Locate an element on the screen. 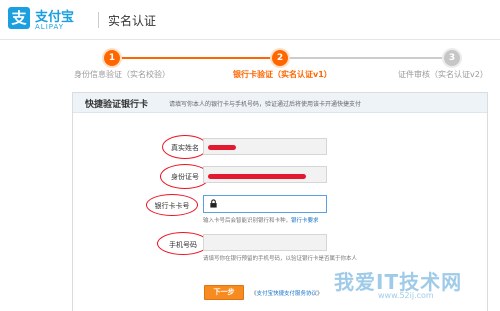 Image resolution: width=500 pixels, height=311 pixels. id-number-field is located at coordinates (265, 174).